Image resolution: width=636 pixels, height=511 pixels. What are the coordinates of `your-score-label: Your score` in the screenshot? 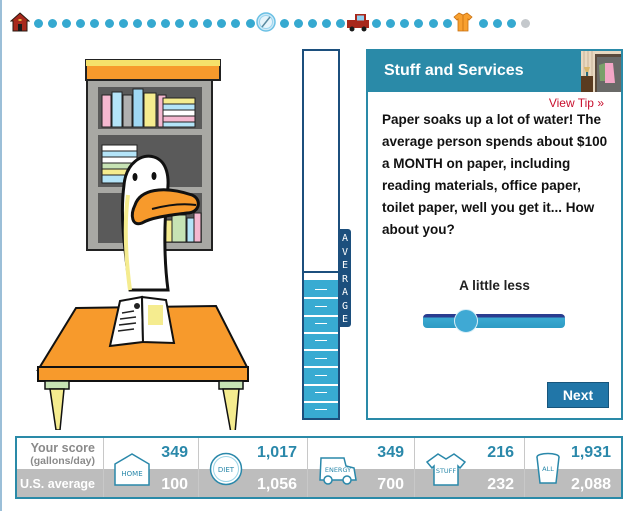 It's located at (62, 448).